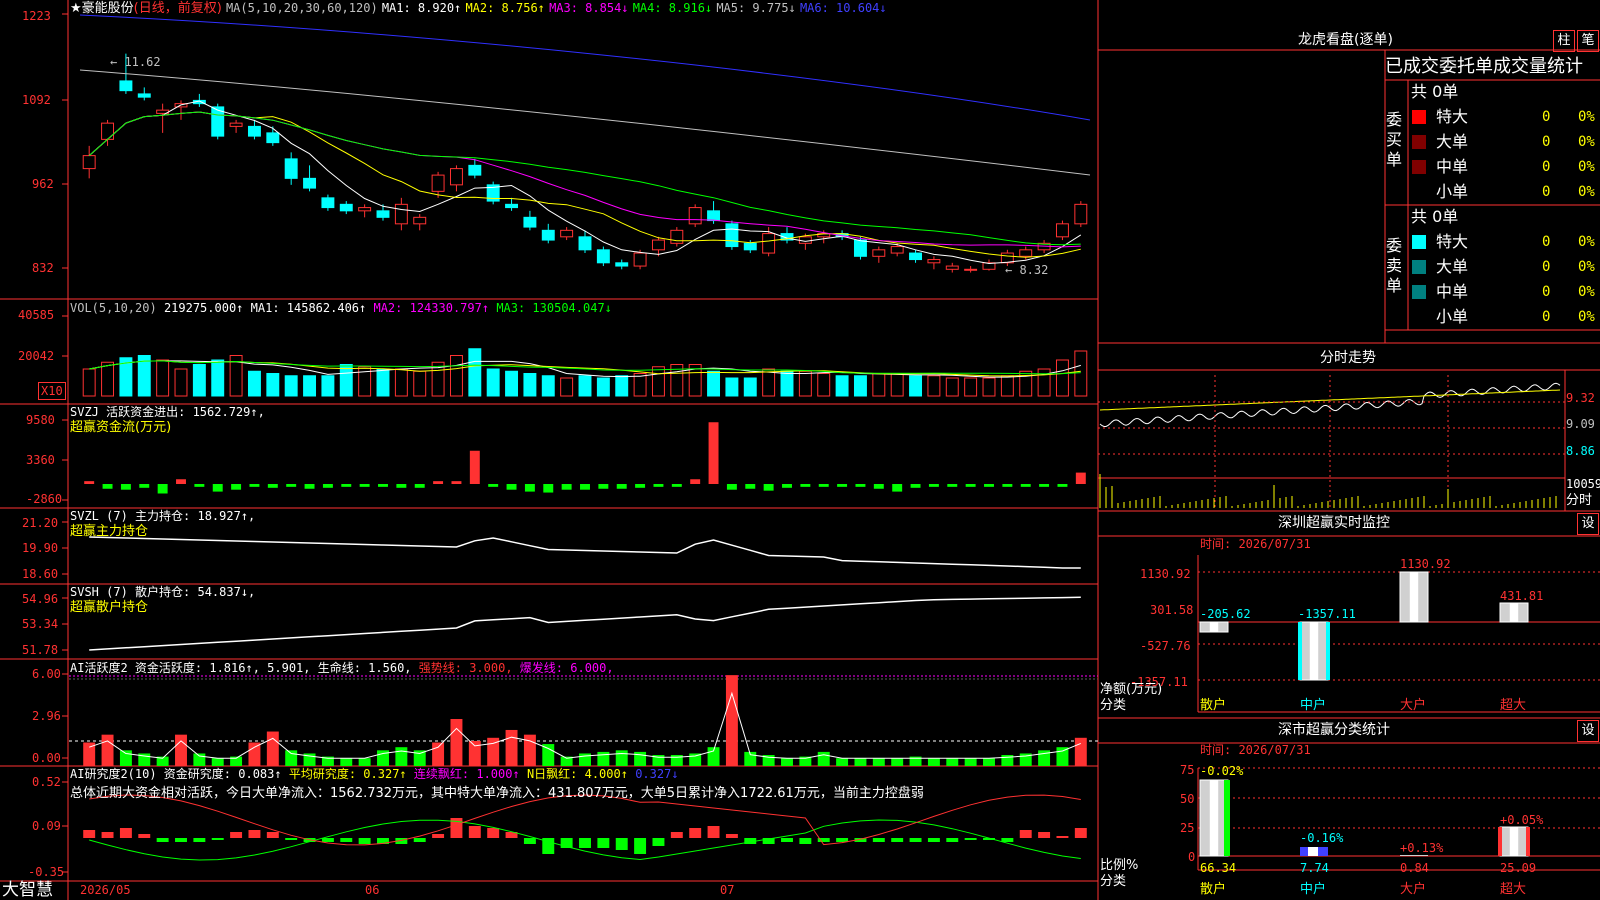 The image size is (1600, 900). Describe the element at coordinates (1413, 705) in the screenshot. I see `sz-cat-label: 大户` at that location.